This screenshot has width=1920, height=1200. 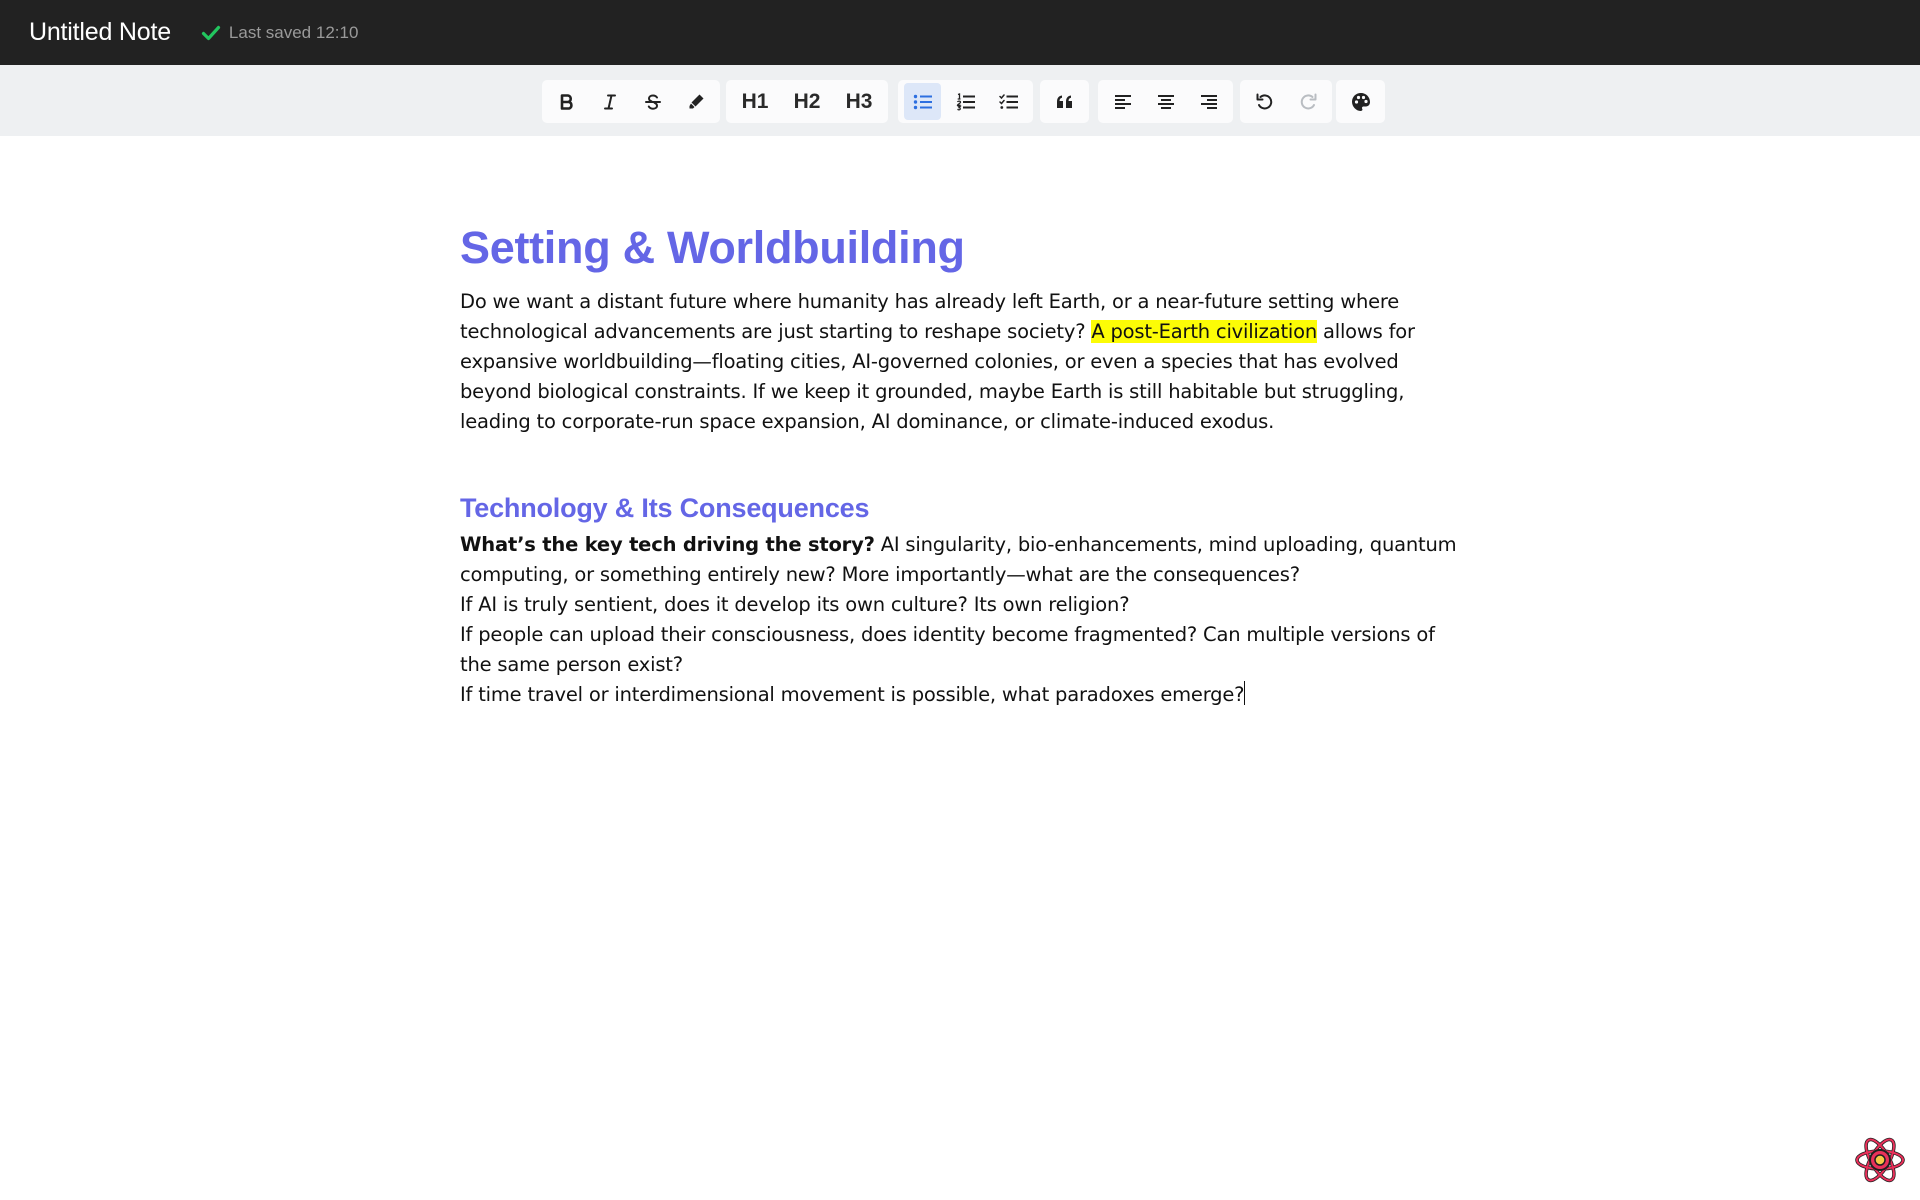 I want to click on save-status-text: Last saved 12:10, so click(x=293, y=32).